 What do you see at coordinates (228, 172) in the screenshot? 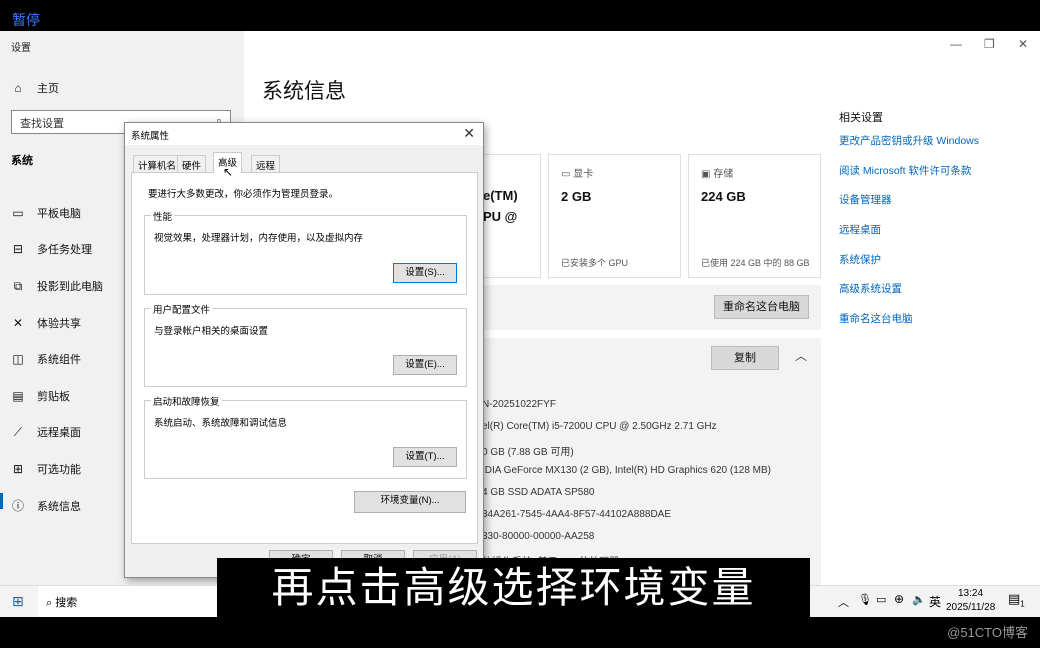
I see `cursor-icon: ↖` at bounding box center [228, 172].